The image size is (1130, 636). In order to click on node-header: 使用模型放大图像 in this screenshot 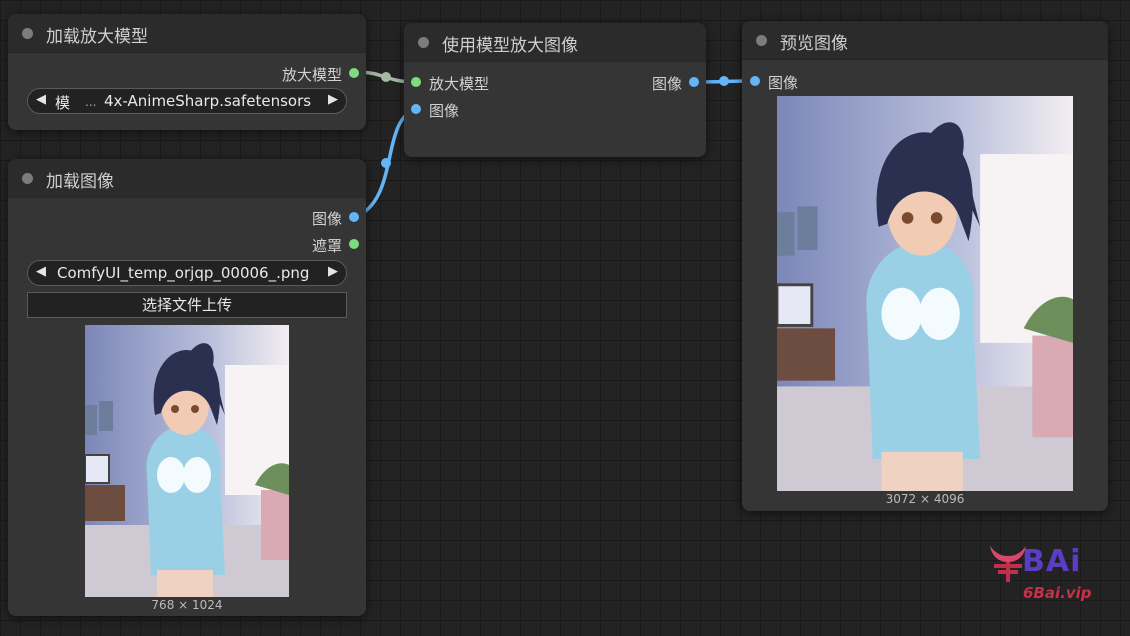, I will do `click(555, 42)`.